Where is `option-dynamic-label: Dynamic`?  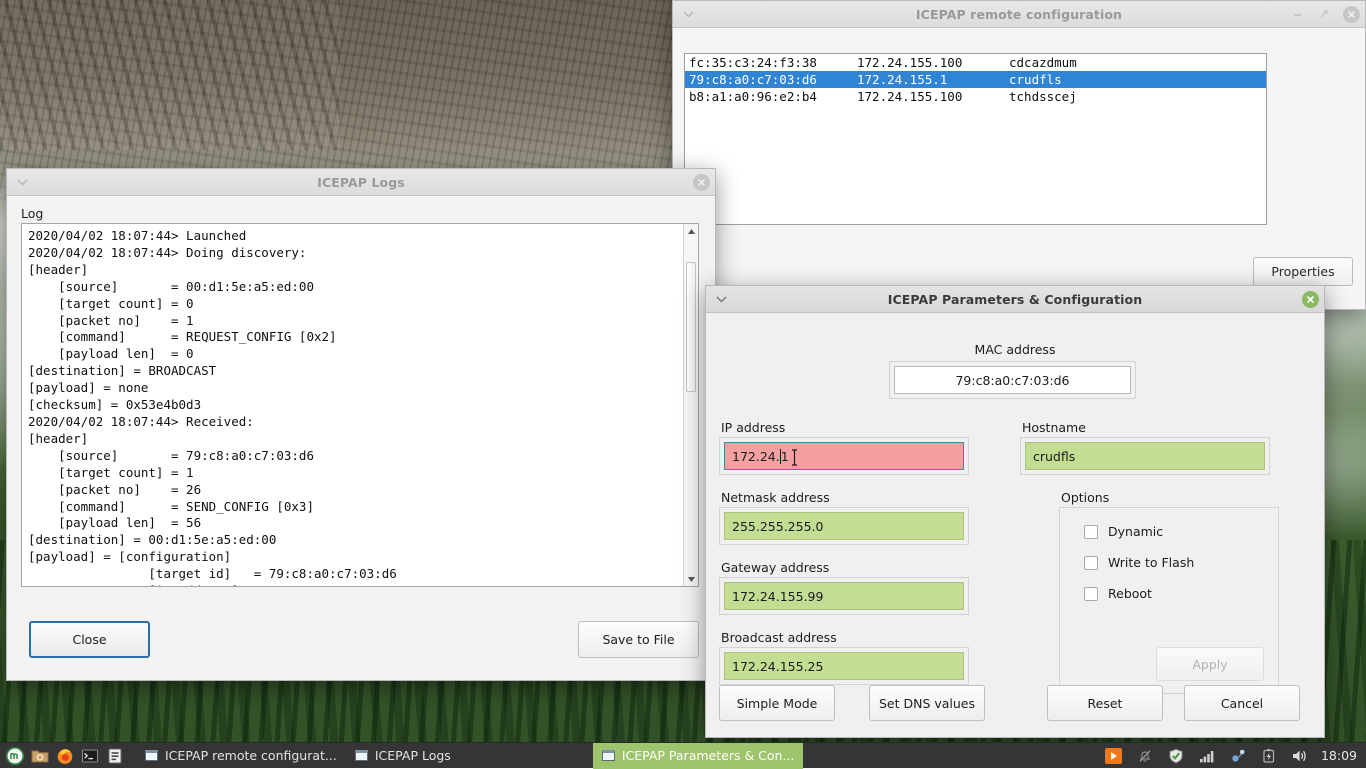 option-dynamic-label: Dynamic is located at coordinates (1135, 531).